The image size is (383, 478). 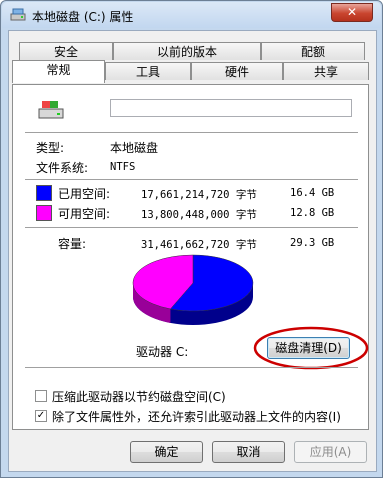 I want to click on free-space-swatch, so click(x=44, y=213).